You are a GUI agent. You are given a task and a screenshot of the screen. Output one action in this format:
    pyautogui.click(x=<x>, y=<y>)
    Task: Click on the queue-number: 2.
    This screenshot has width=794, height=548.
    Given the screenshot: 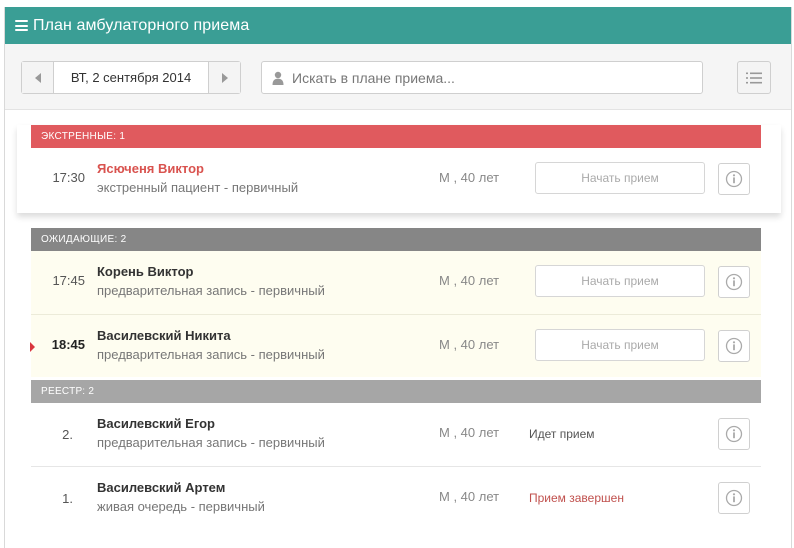 What is the action you would take?
    pyautogui.click(x=67, y=434)
    